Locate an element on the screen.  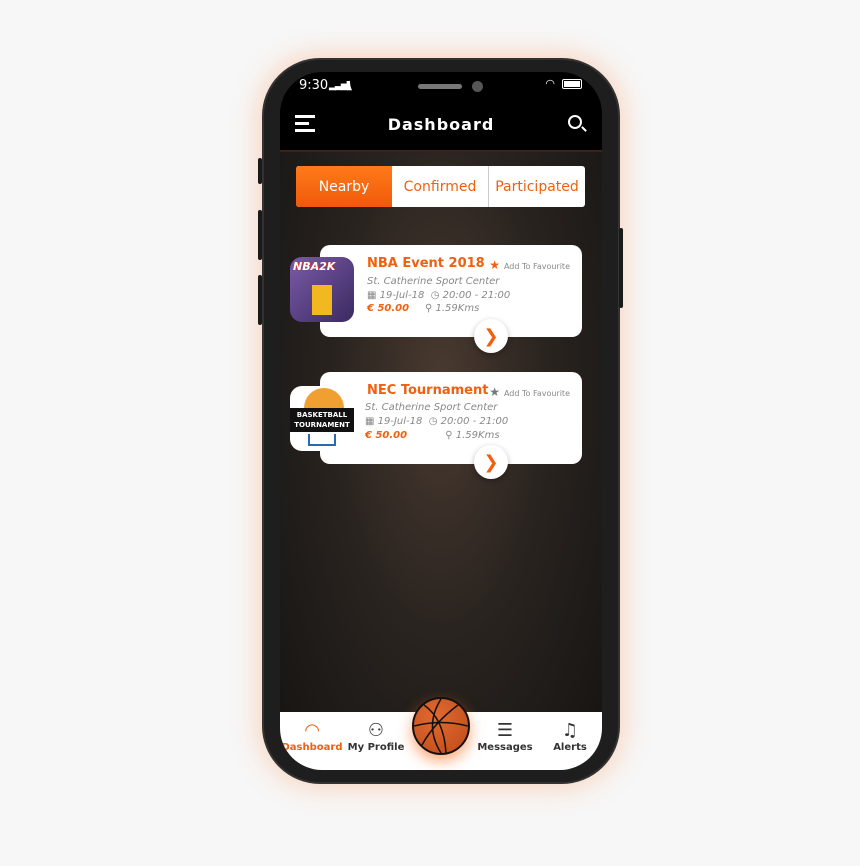
nav-dashboard: ◠ Dashboard is located at coordinates (312, 736).